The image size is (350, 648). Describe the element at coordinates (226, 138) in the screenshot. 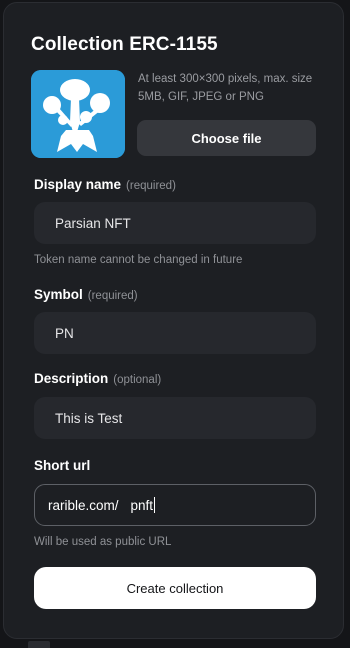

I see `choose-file-button: Choose file` at that location.